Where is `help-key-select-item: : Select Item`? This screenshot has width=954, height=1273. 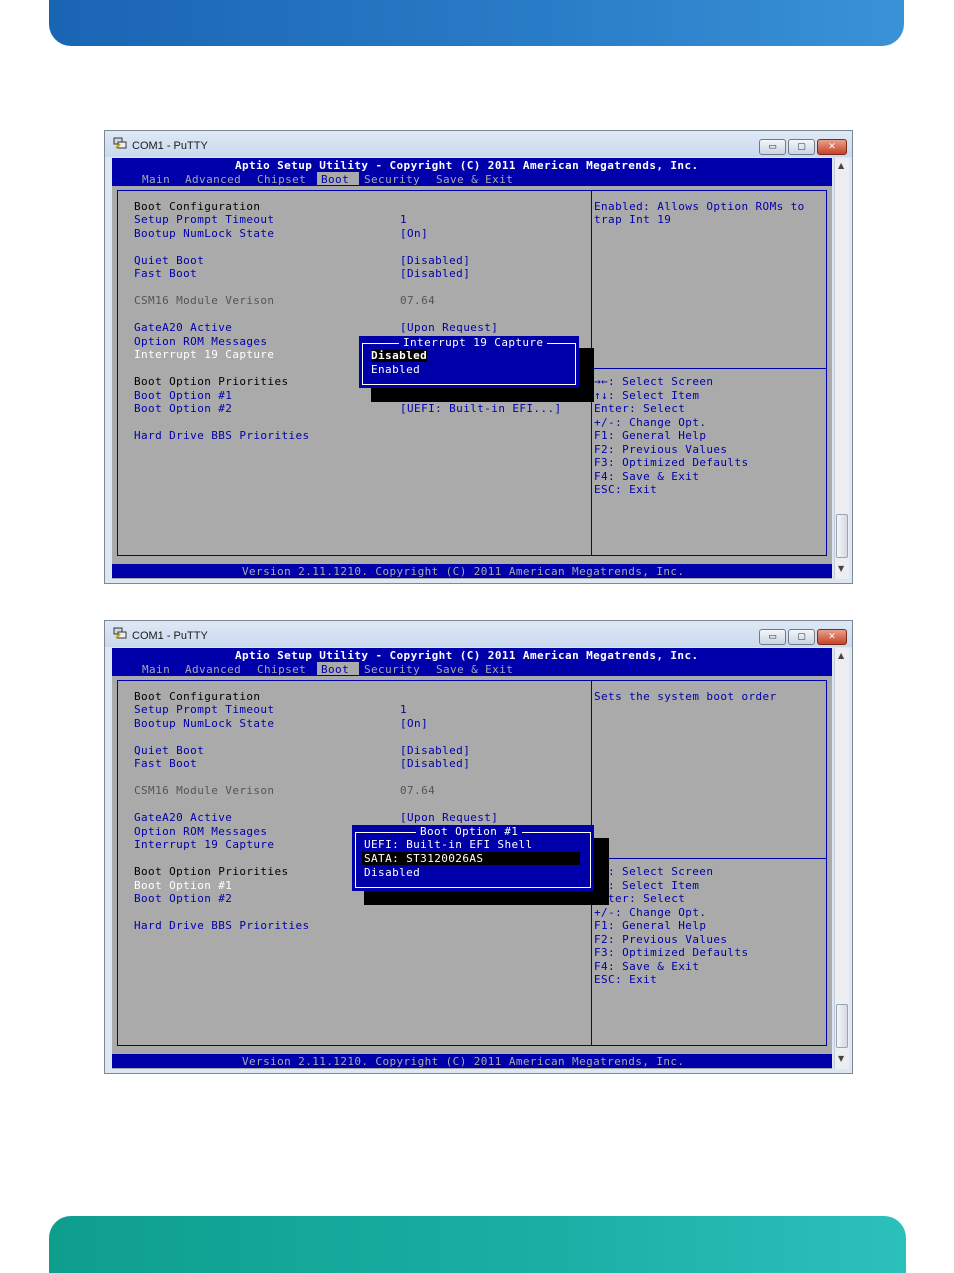 help-key-select-item: : Select Item is located at coordinates (654, 885).